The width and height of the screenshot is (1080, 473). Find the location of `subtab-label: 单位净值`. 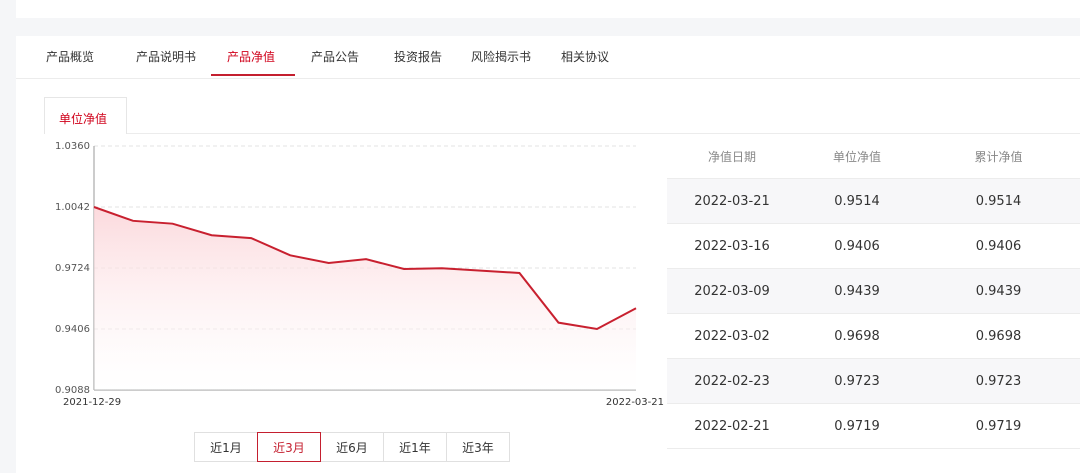

subtab-label: 单位净值 is located at coordinates (83, 119).